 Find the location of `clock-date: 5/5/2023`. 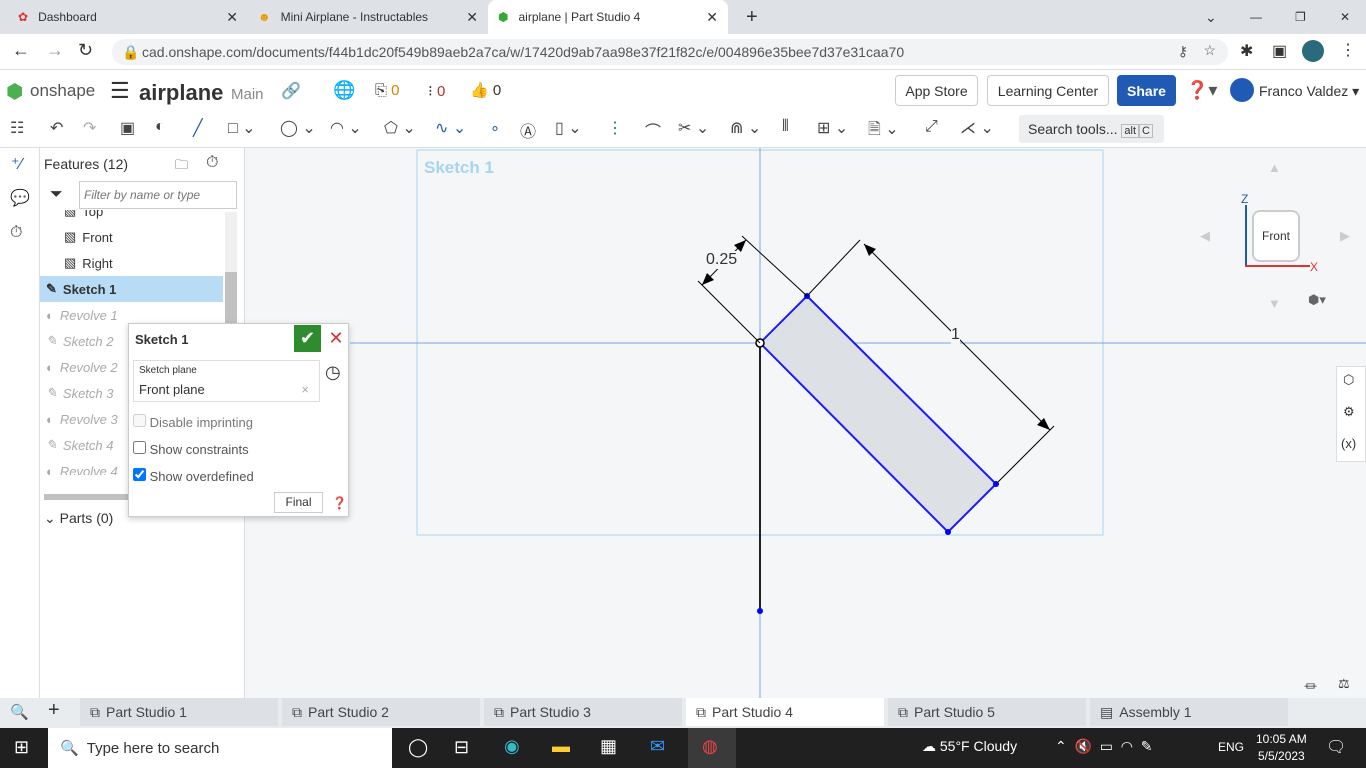

clock-date: 5/5/2023 is located at coordinates (1281, 756).